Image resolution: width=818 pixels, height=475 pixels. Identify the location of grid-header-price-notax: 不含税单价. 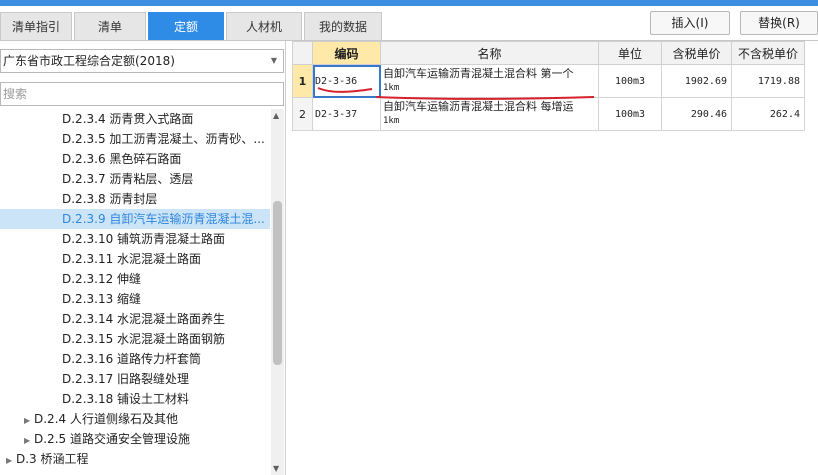
(768, 53).